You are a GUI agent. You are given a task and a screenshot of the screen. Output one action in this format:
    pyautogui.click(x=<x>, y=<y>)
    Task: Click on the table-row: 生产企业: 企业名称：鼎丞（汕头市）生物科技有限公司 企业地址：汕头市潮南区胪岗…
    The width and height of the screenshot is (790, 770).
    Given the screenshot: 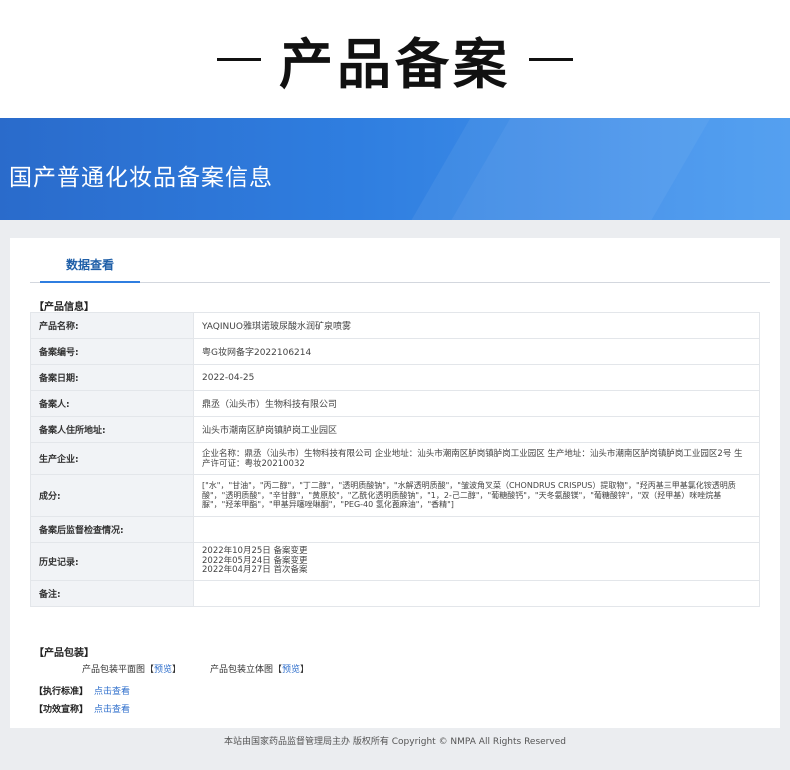 What is the action you would take?
    pyautogui.click(x=395, y=458)
    